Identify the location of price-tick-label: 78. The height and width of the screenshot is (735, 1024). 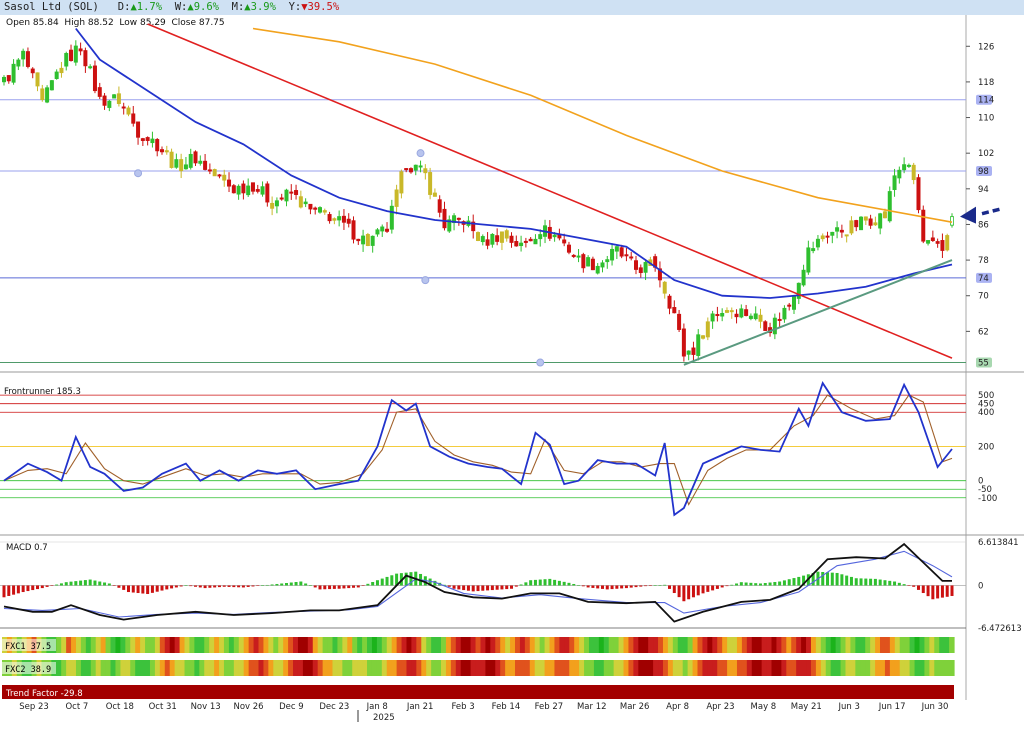
(983, 261).